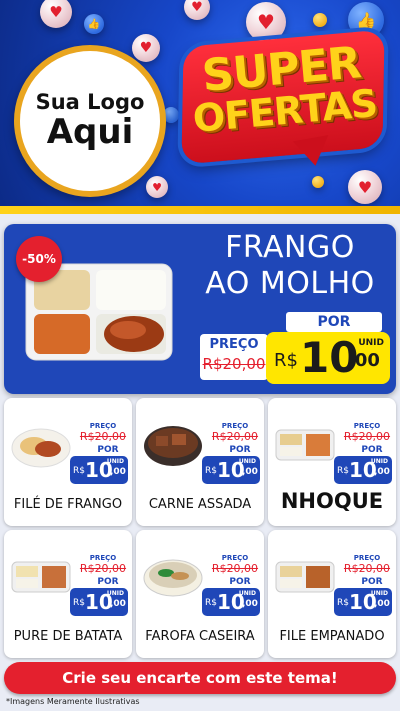 This screenshot has width=400, height=711. Describe the element at coordinates (94, 24) in the screenshot. I see `thumbs-up-bubble-icon: 👍` at that location.